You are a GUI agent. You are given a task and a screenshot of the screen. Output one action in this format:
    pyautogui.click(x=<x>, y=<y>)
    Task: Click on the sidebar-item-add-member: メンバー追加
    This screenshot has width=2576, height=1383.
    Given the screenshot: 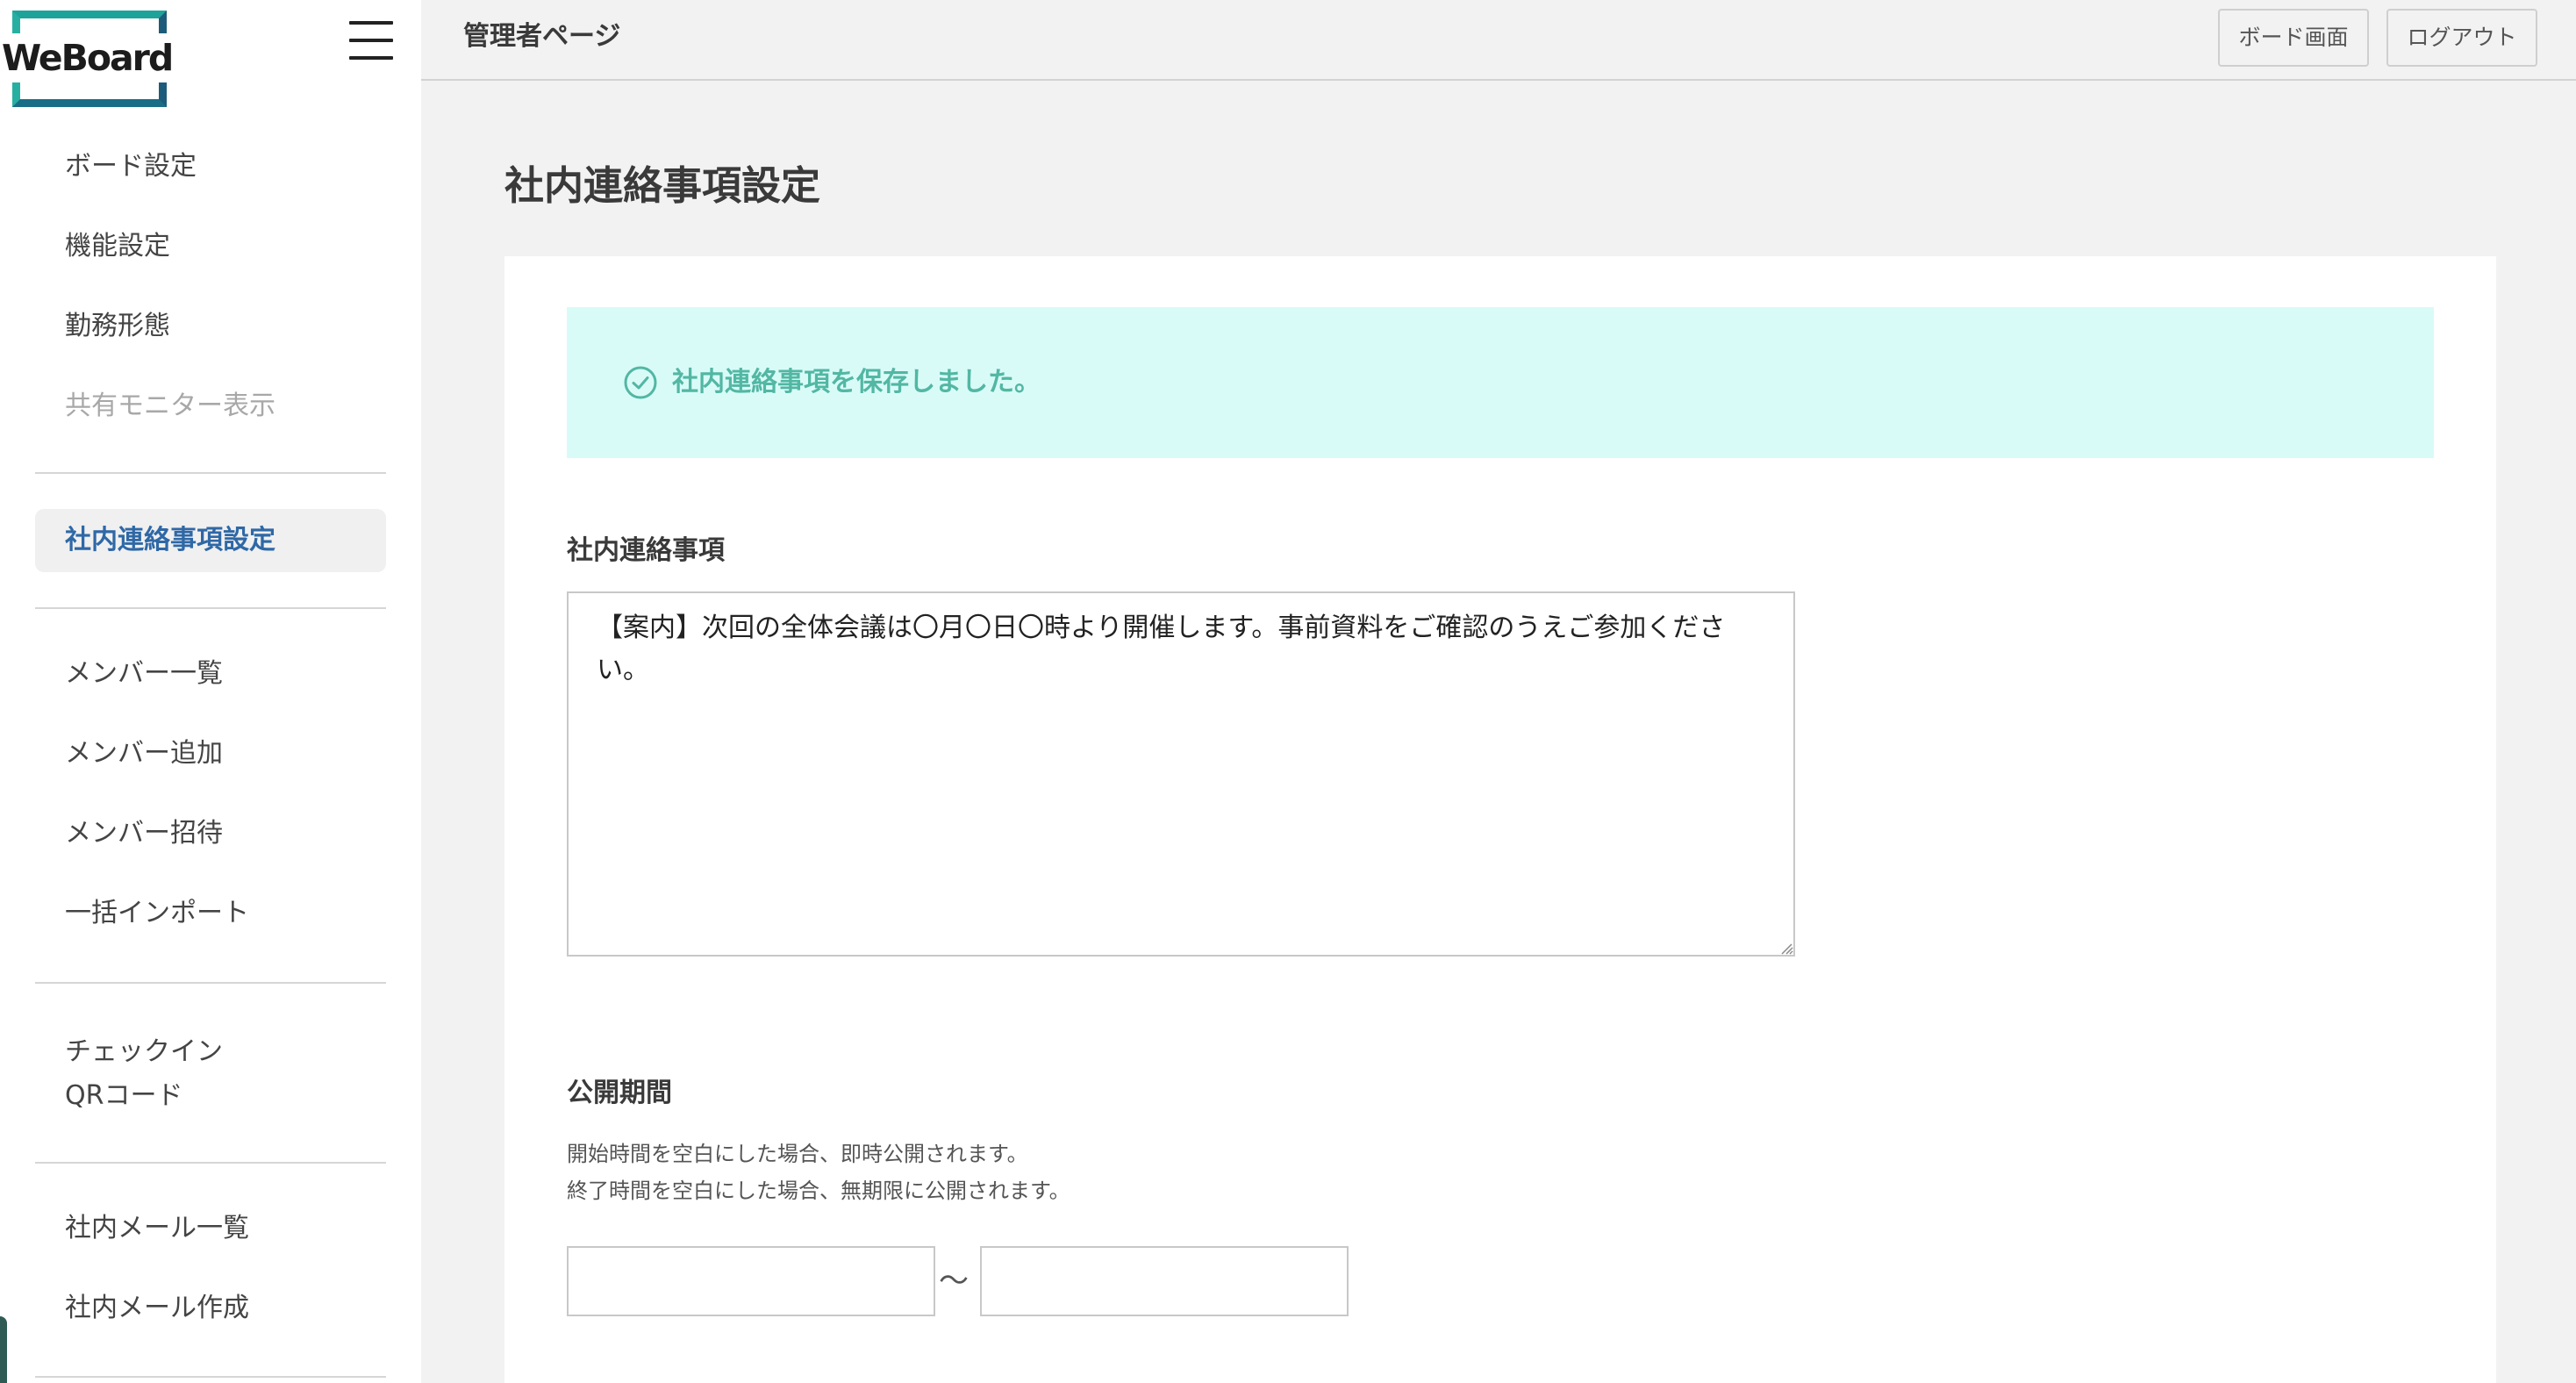 What is the action you would take?
    pyautogui.click(x=210, y=754)
    